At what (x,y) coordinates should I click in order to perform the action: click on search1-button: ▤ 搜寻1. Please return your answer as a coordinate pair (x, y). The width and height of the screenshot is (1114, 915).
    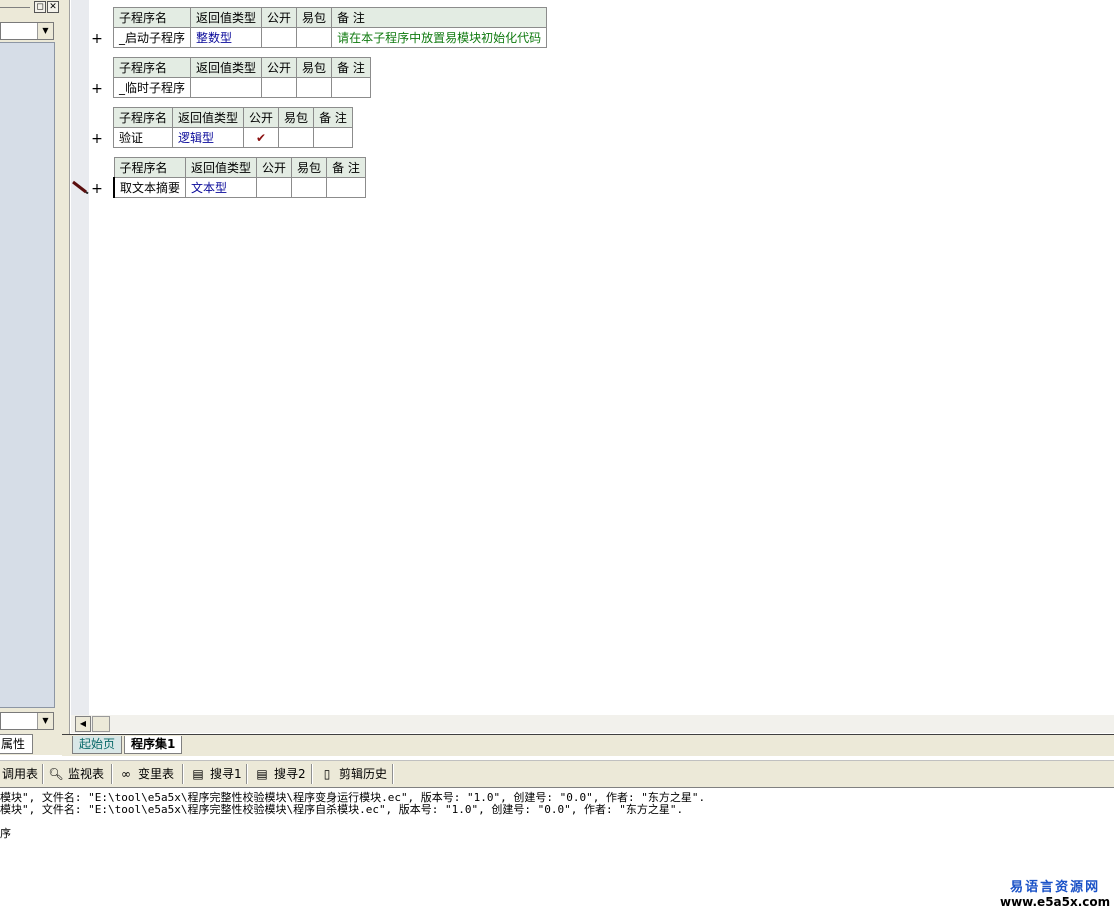
    Looking at the image, I should click on (216, 774).